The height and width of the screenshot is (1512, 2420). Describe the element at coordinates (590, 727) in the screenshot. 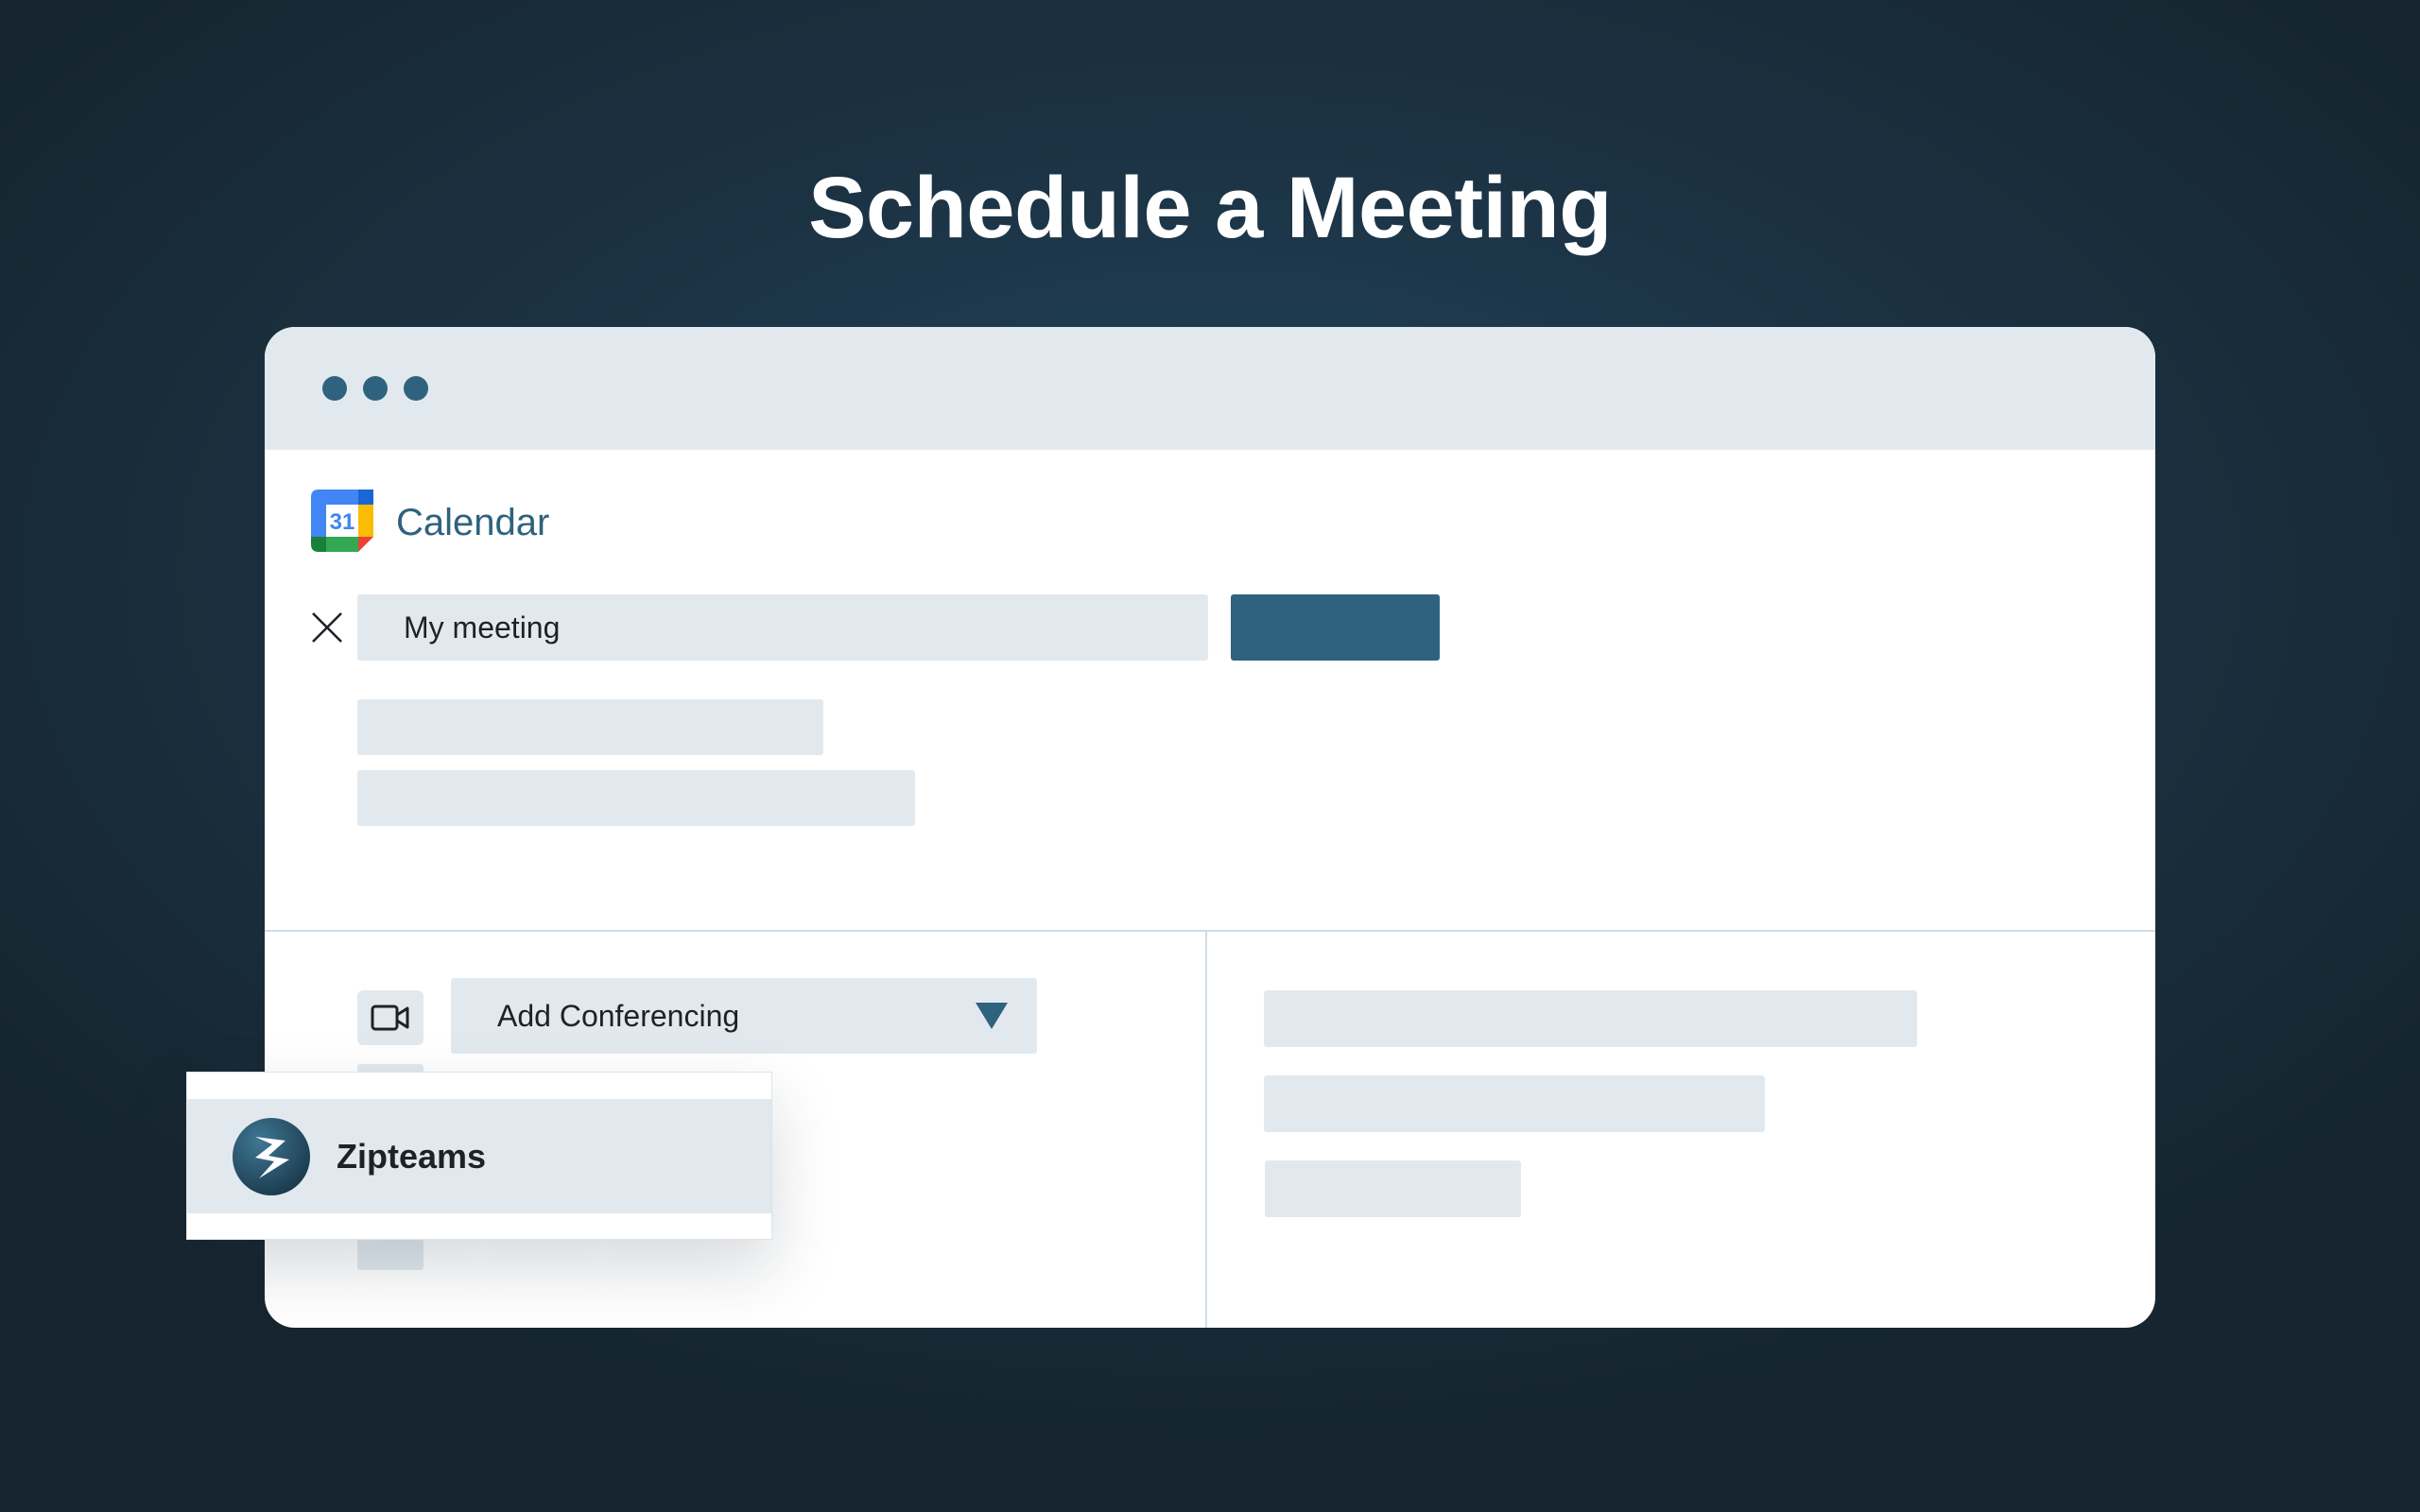

I see `placeholder-date-time` at that location.